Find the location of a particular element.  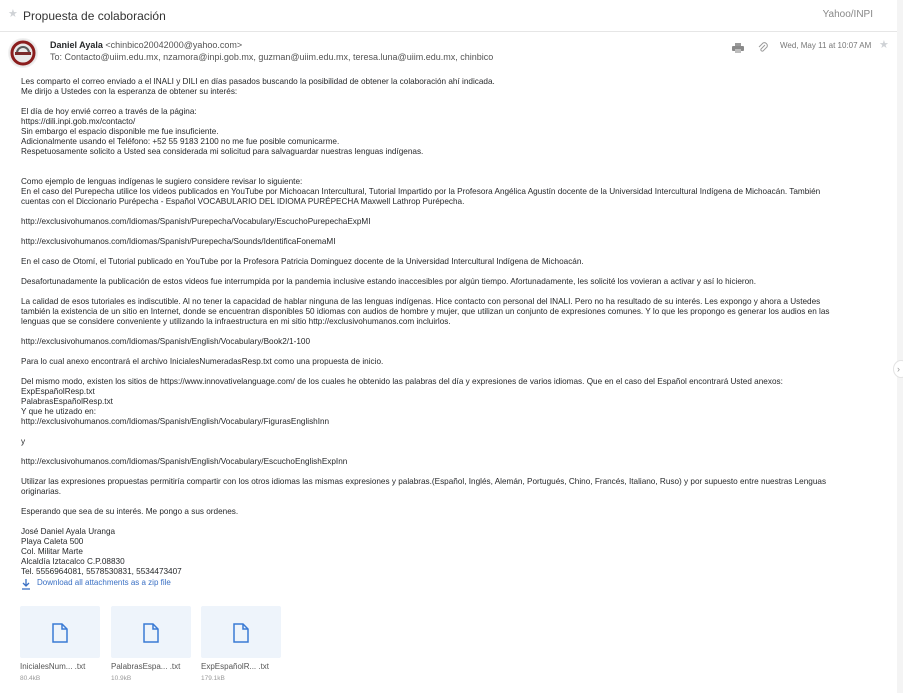

download-icon is located at coordinates (26, 583).